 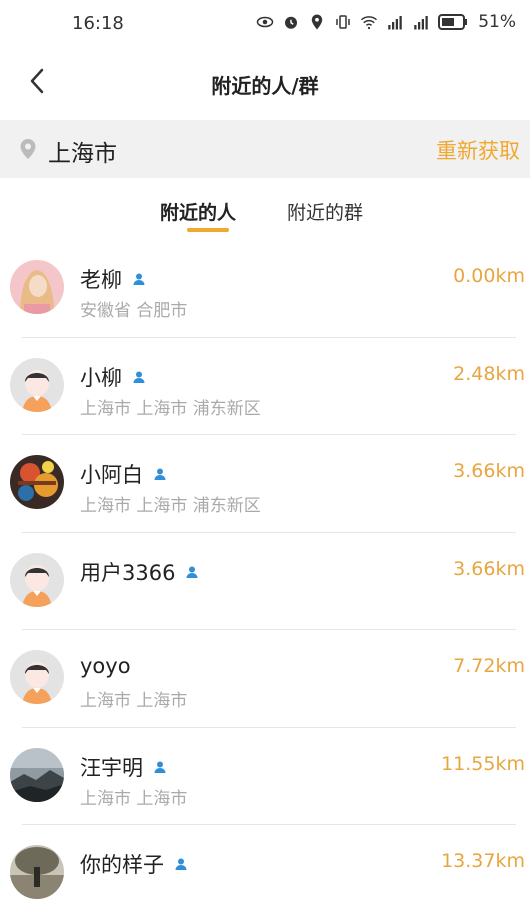 I want to click on eye-icon, so click(x=265, y=22).